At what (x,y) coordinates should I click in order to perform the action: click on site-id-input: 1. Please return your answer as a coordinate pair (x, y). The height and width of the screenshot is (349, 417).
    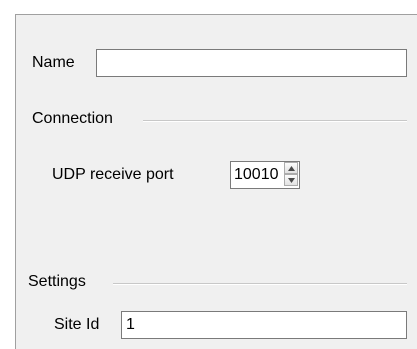
    Looking at the image, I should click on (264, 325).